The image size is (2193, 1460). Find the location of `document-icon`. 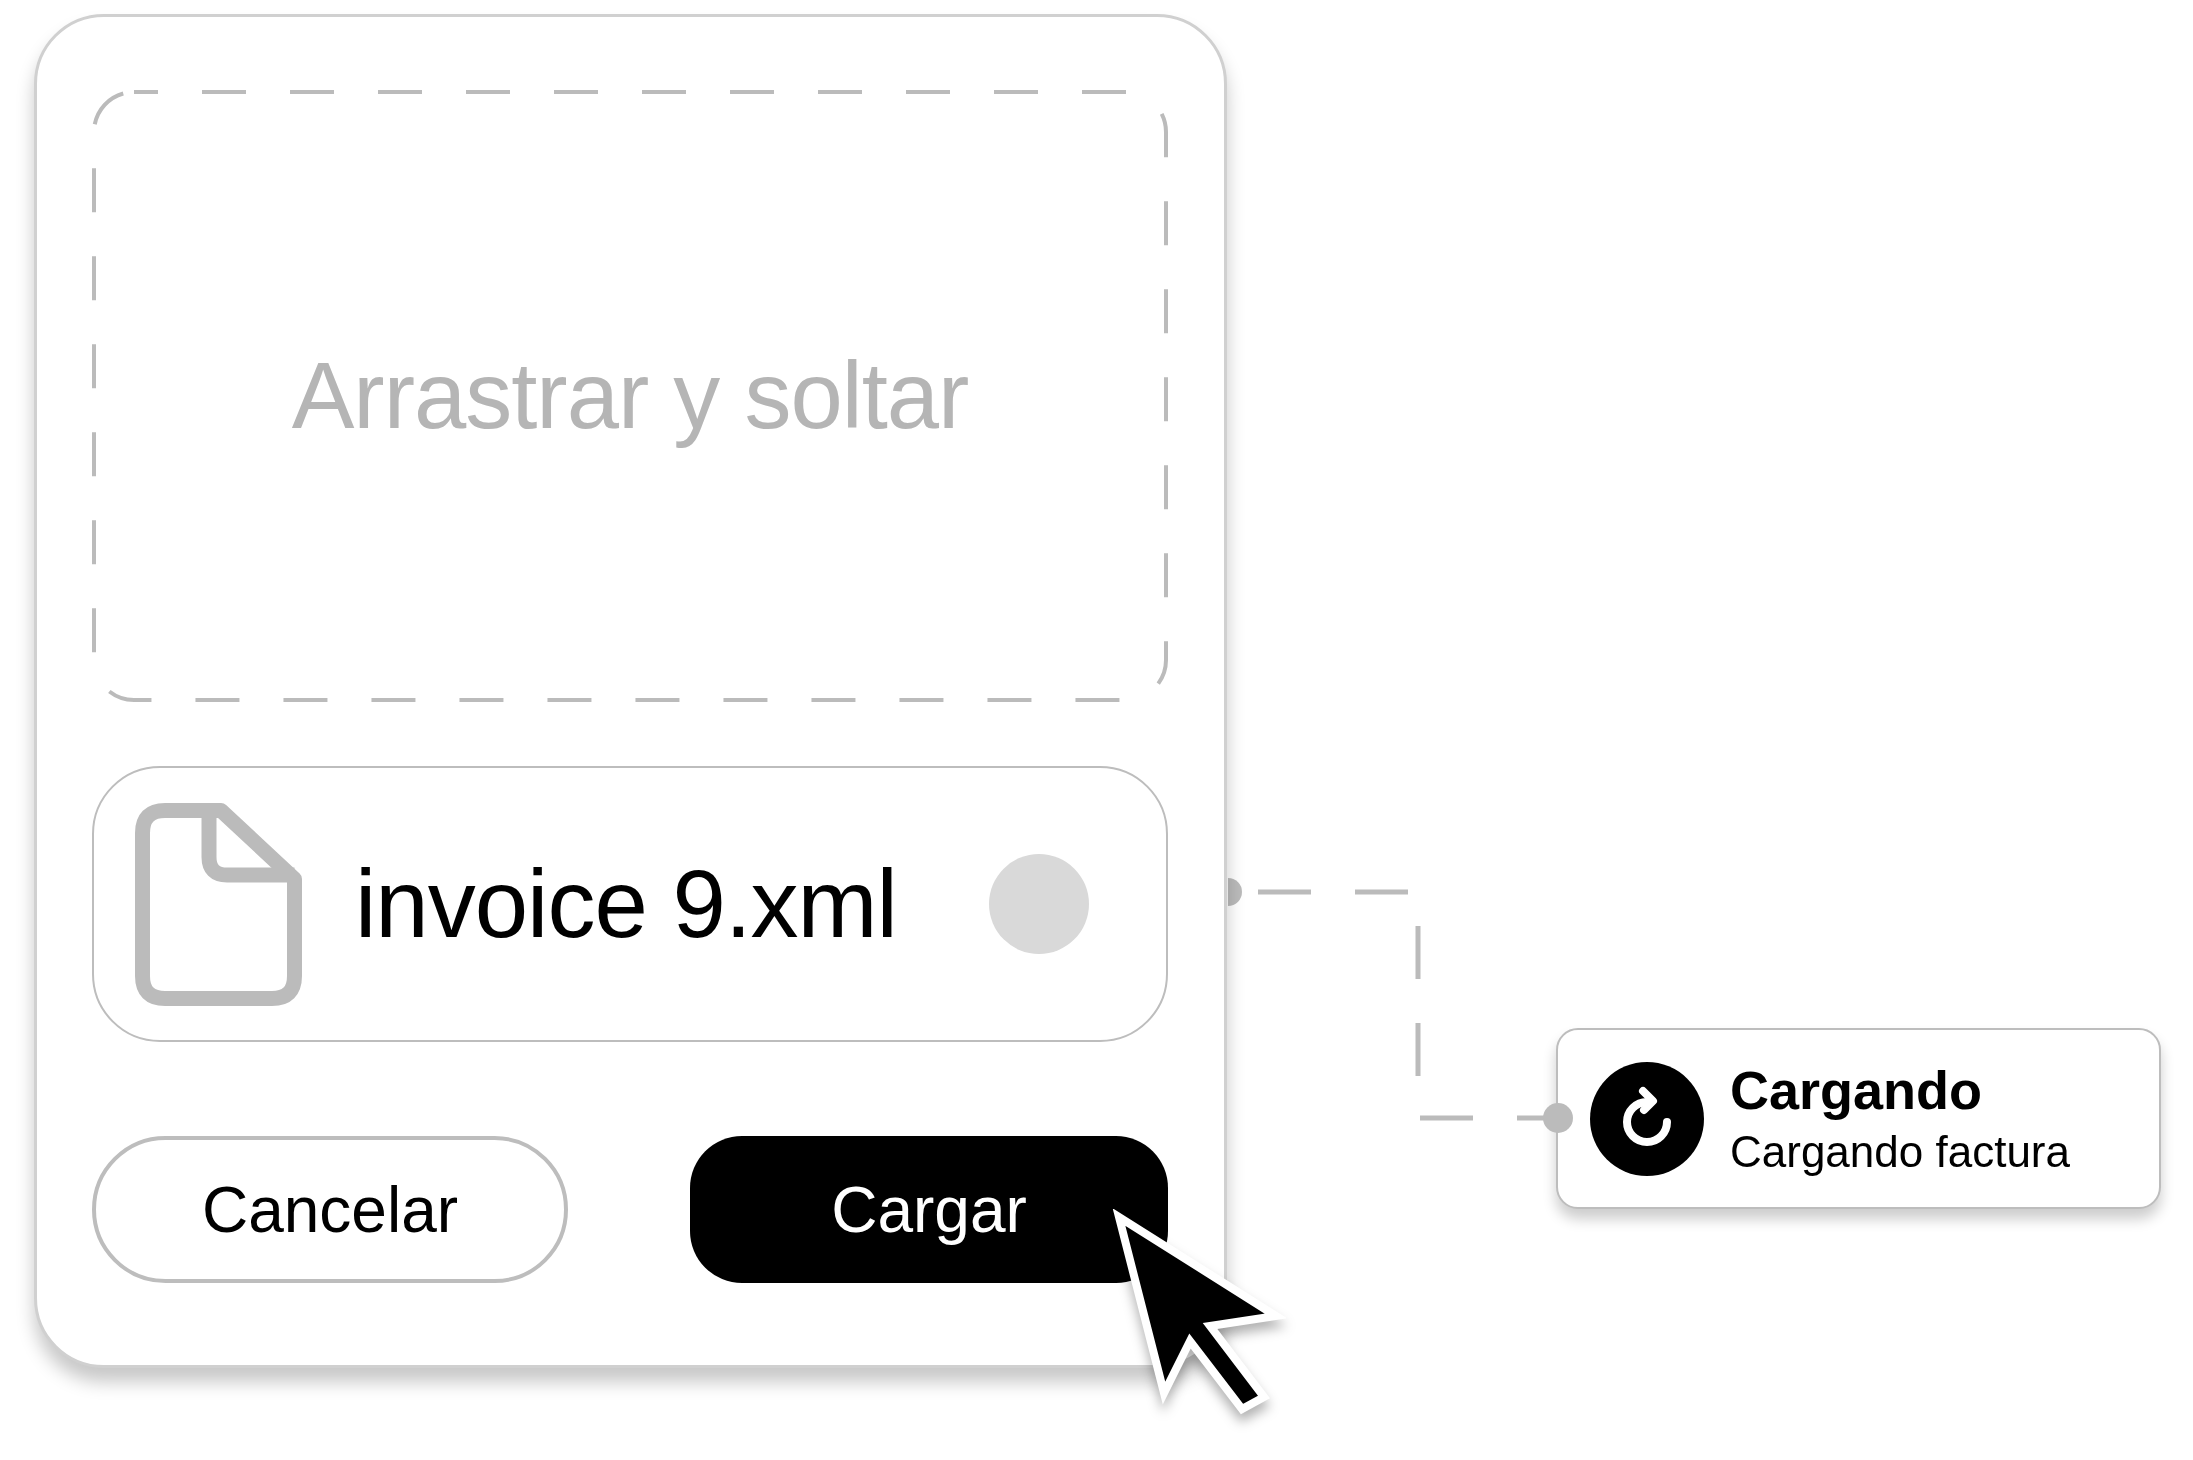

document-icon is located at coordinates (218, 904).